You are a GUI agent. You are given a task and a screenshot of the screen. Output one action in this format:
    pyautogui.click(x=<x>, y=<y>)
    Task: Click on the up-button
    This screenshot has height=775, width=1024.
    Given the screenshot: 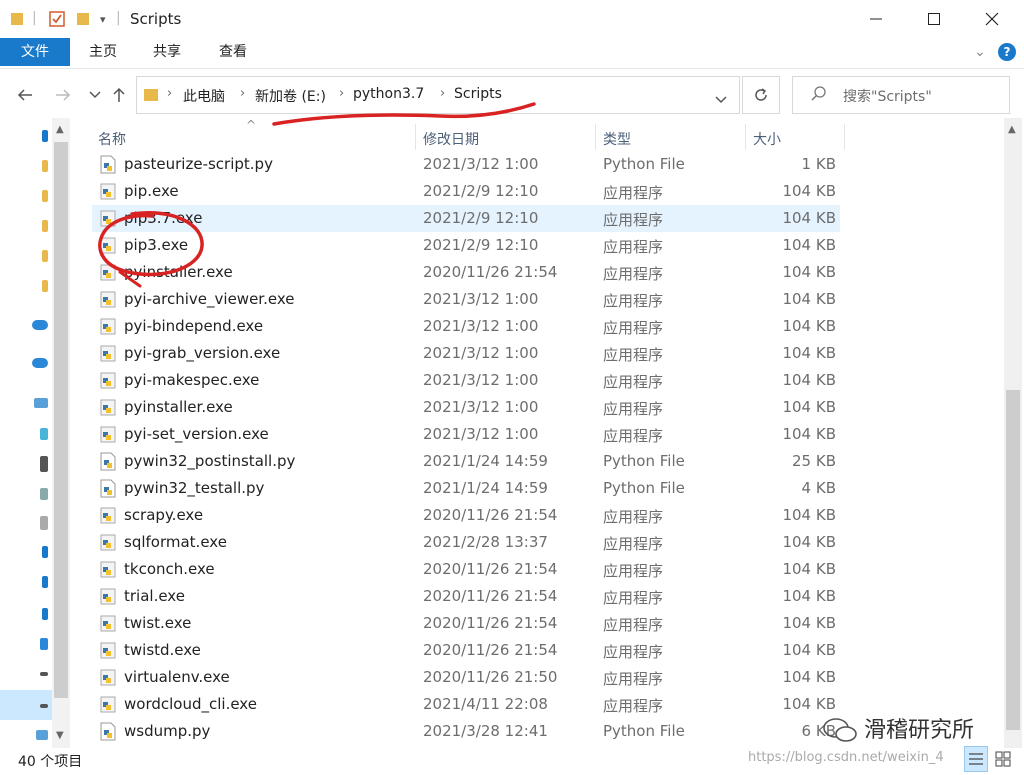 What is the action you would take?
    pyautogui.click(x=119, y=95)
    